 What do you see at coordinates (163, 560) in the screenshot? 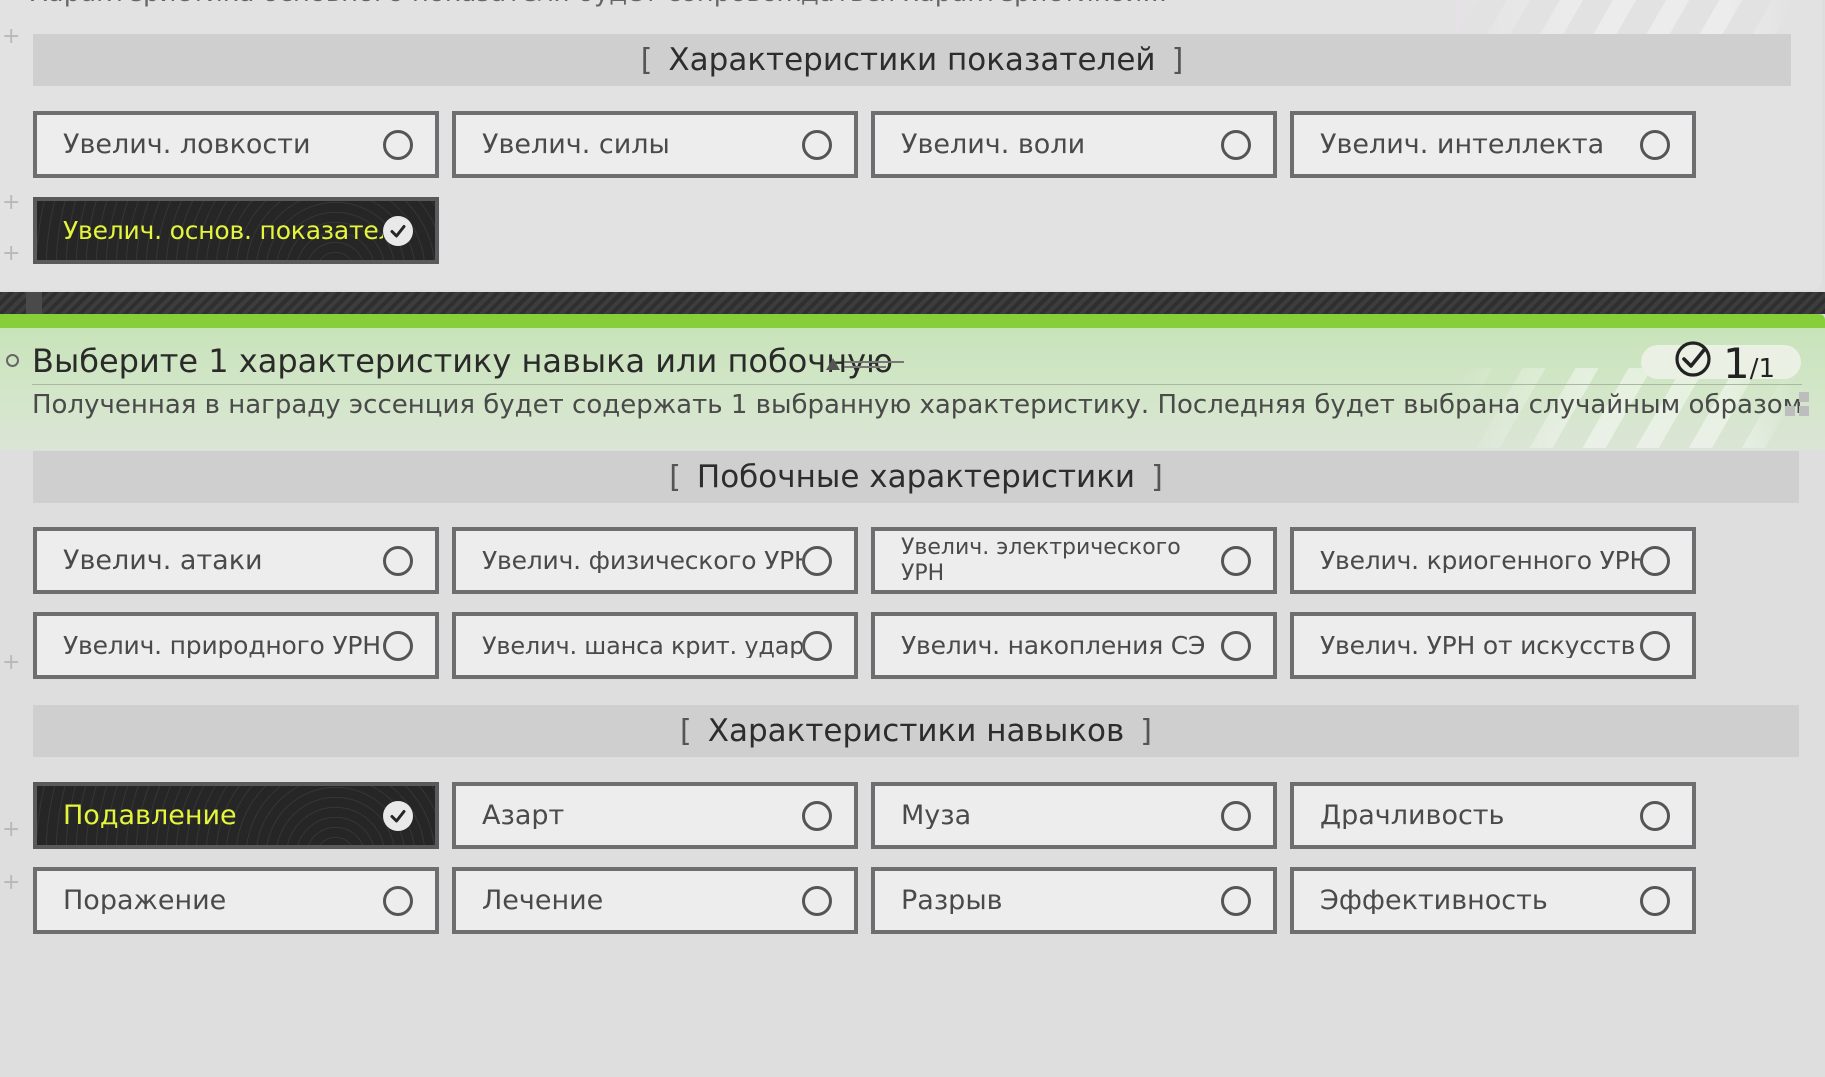
I see `option-label: Увелич. атаки` at bounding box center [163, 560].